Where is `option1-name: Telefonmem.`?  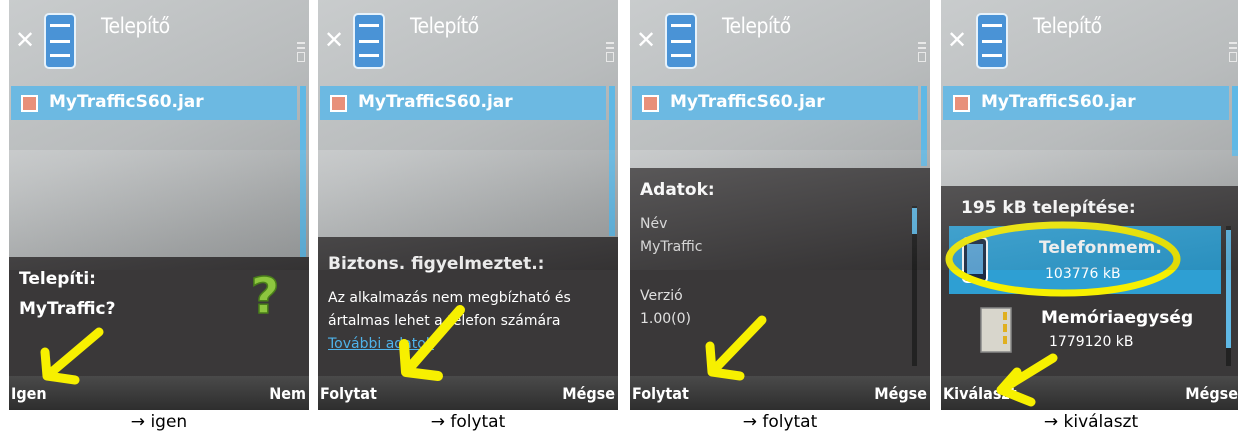 option1-name: Telefonmem. is located at coordinates (1100, 248).